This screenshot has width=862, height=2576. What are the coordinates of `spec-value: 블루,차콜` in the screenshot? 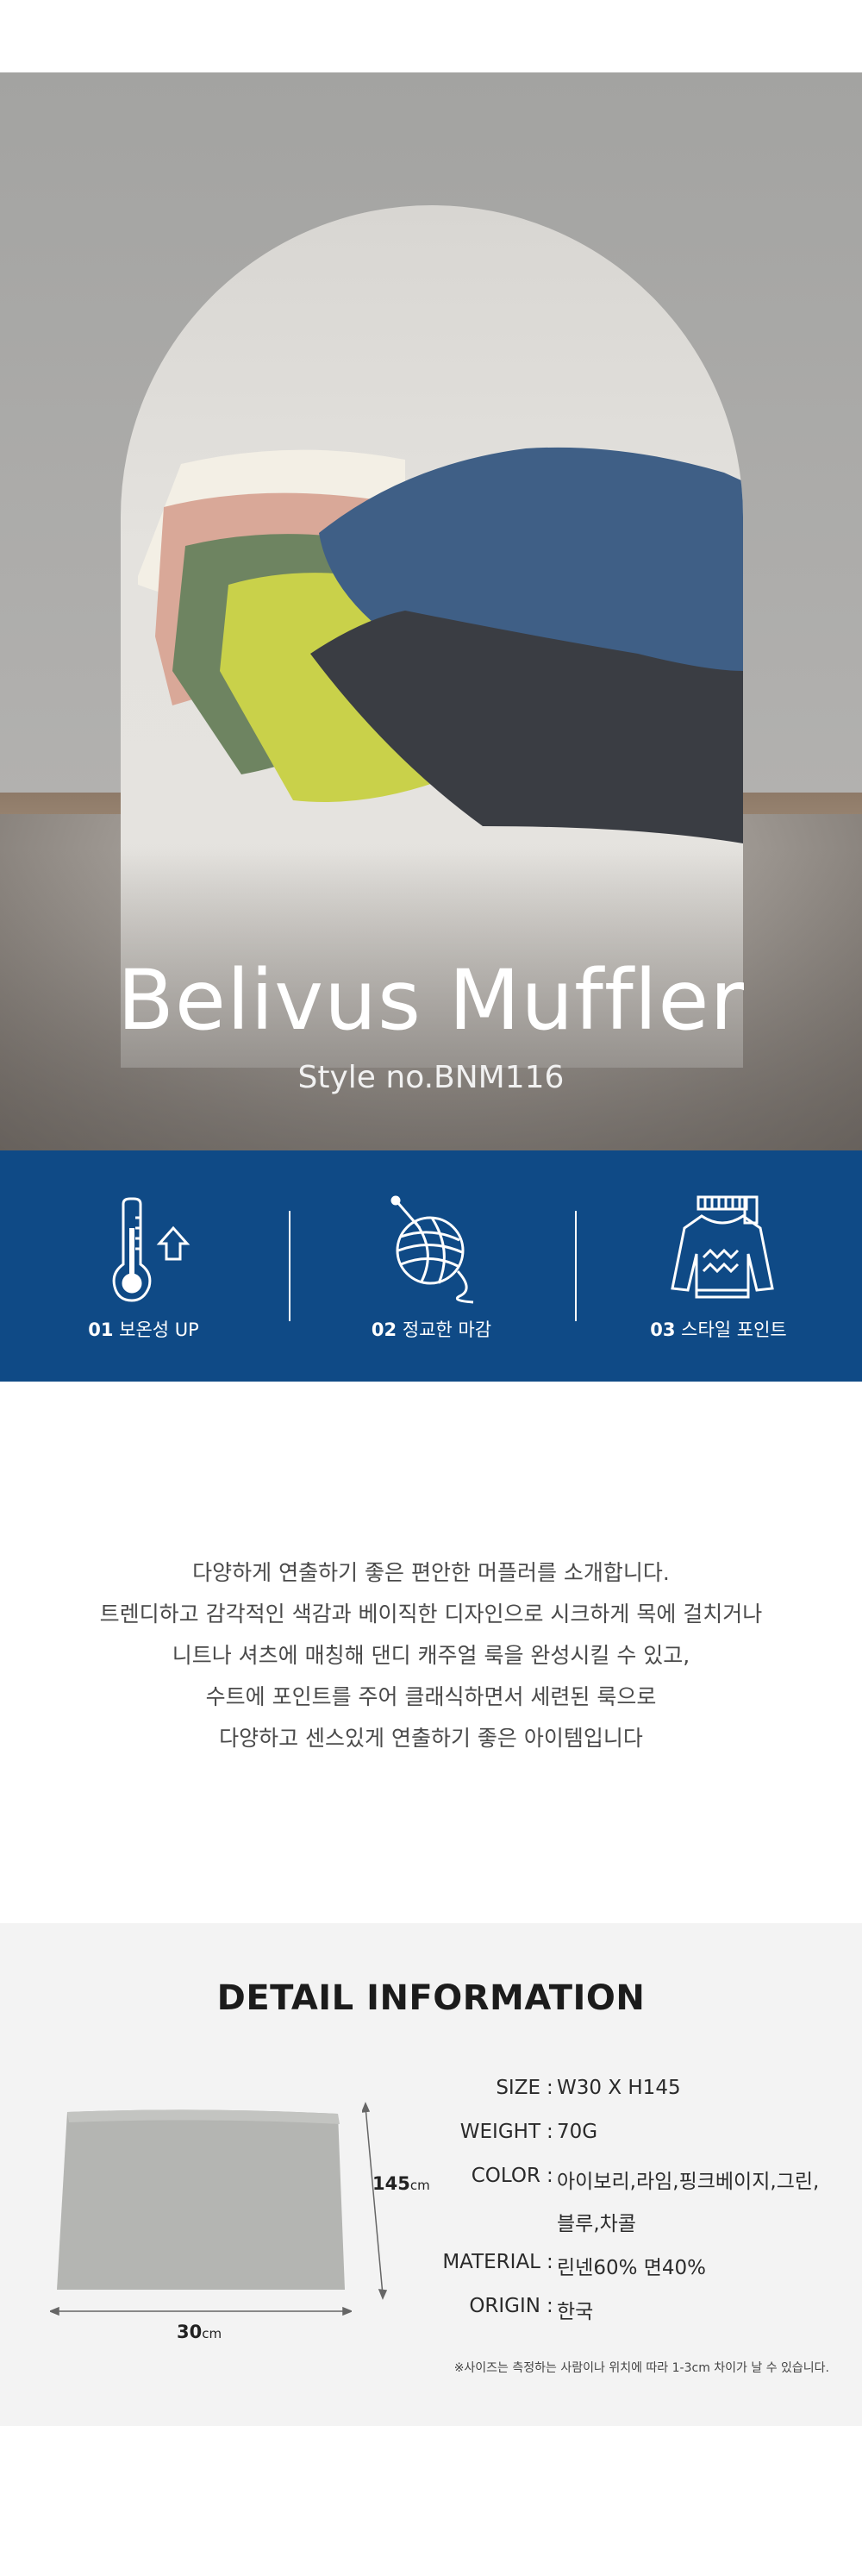 It's located at (596, 2224).